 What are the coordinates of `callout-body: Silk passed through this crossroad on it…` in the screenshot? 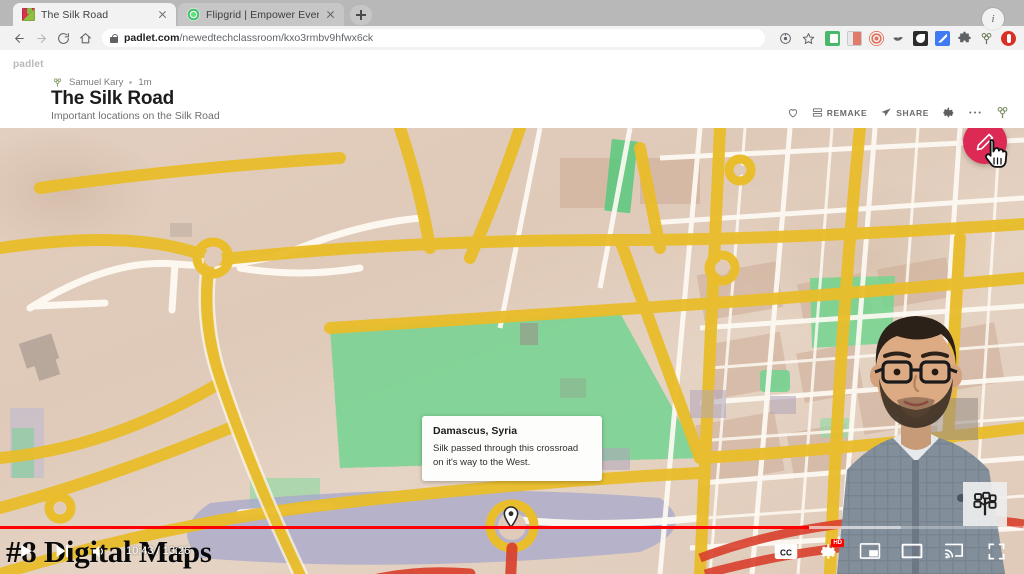 It's located at (506, 455).